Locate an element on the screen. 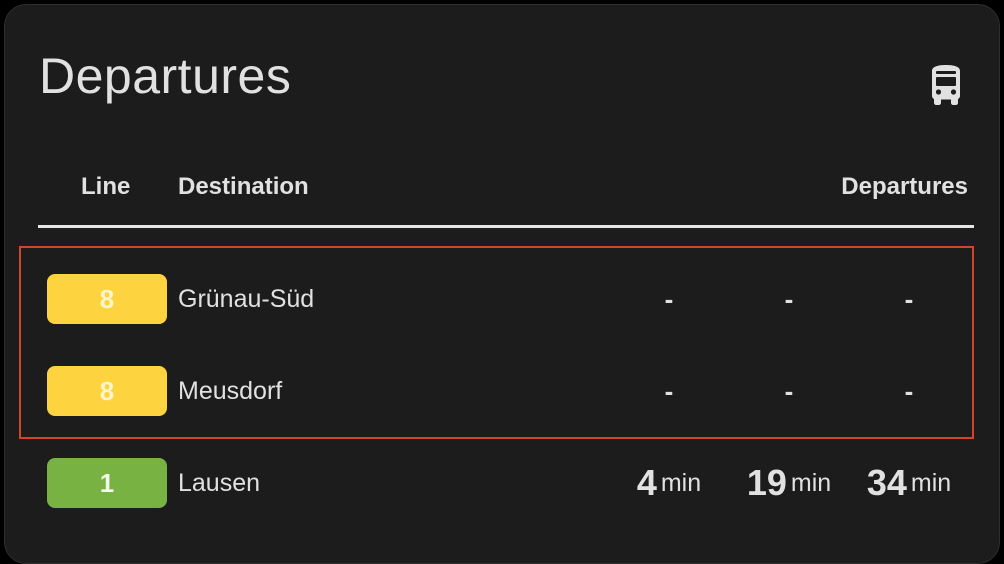  line-badge: 1 is located at coordinates (107, 483).